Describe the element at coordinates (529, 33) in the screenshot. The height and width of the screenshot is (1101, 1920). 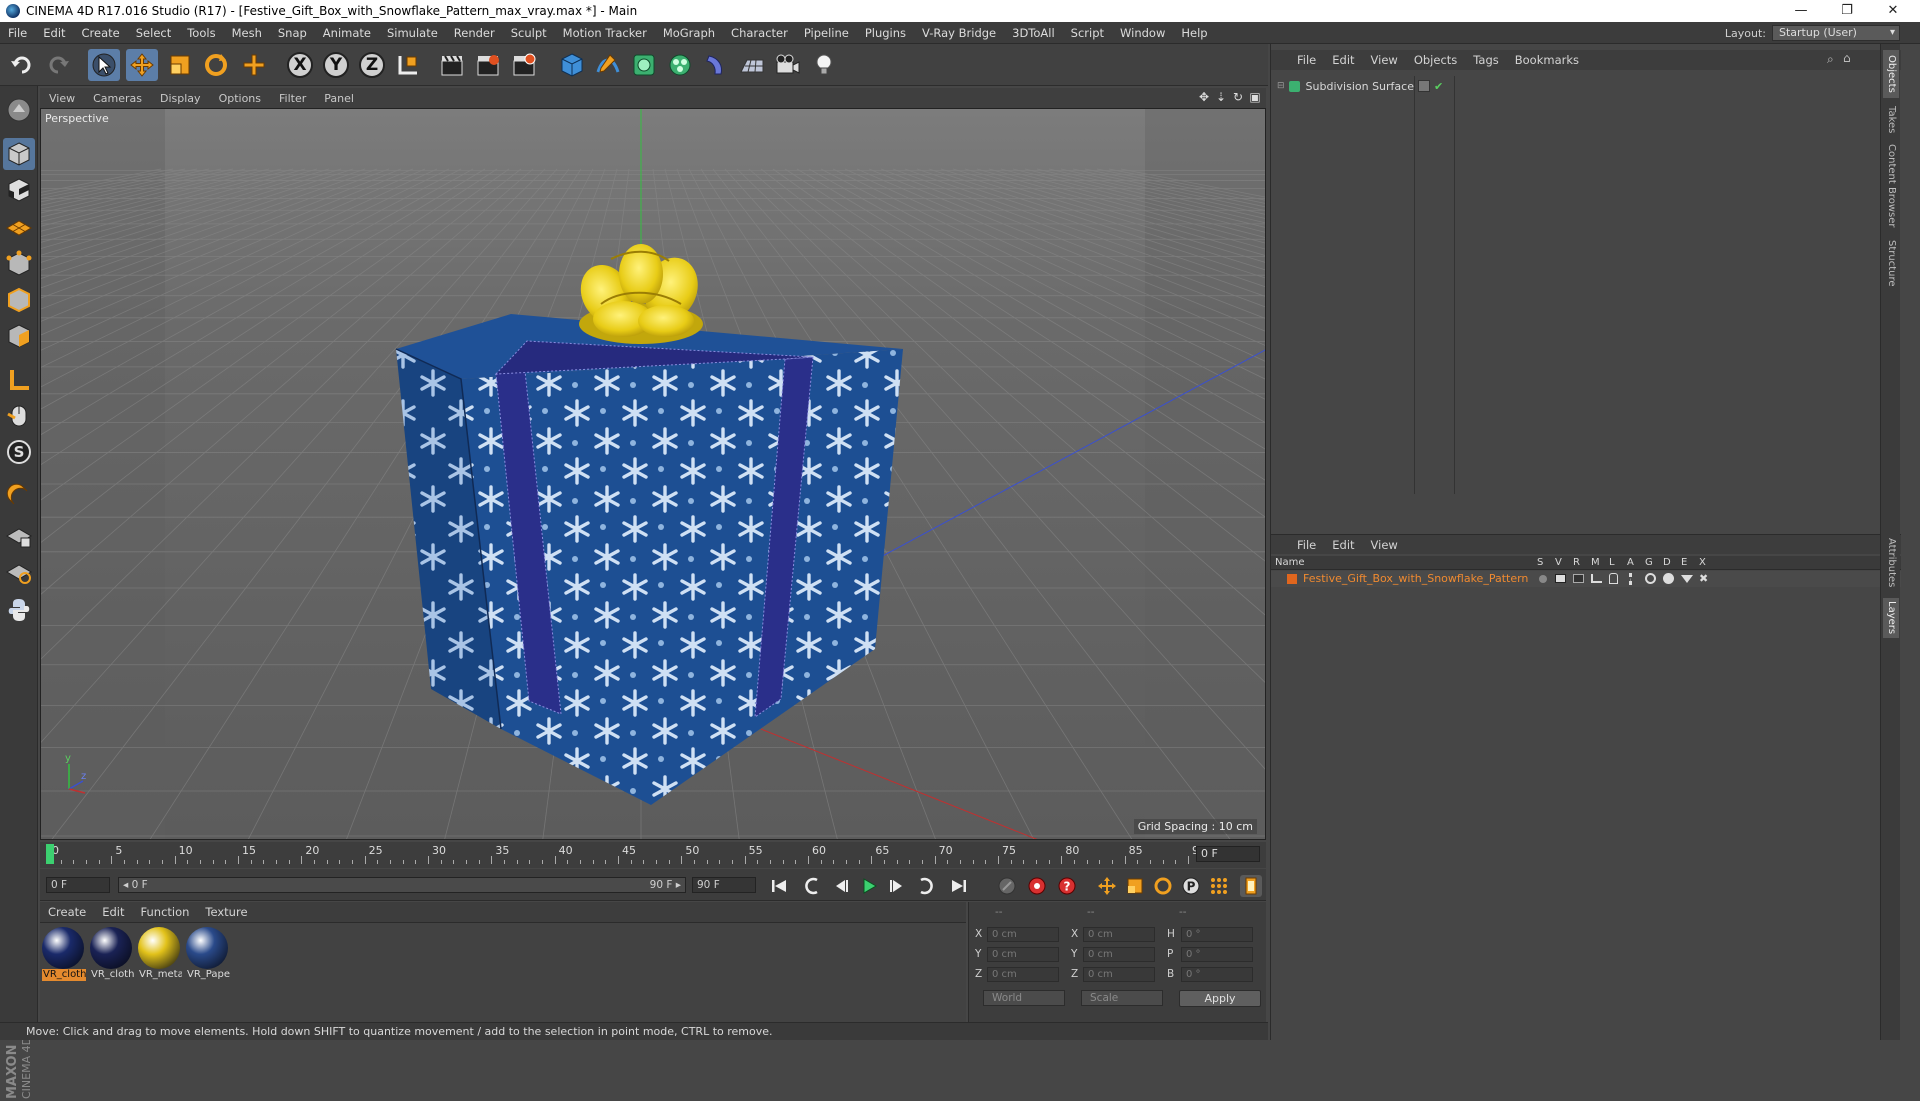
I see `menu-sculpt: Sculpt` at that location.